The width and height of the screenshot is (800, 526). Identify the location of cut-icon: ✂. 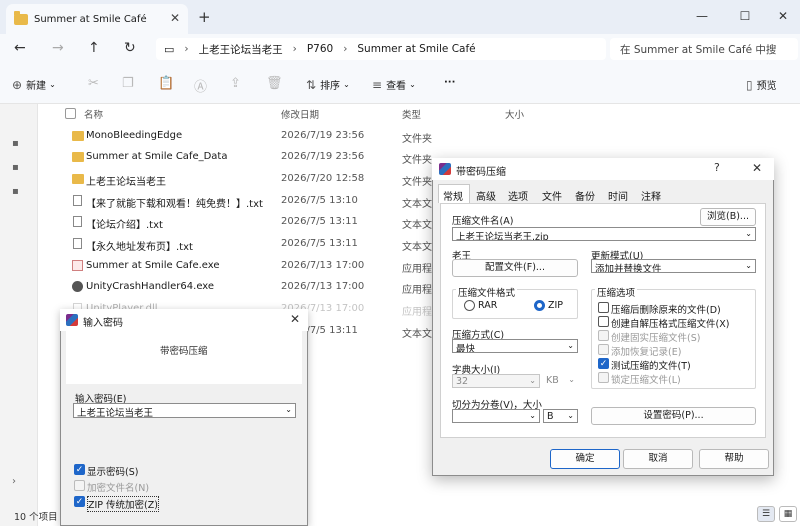
(93, 83).